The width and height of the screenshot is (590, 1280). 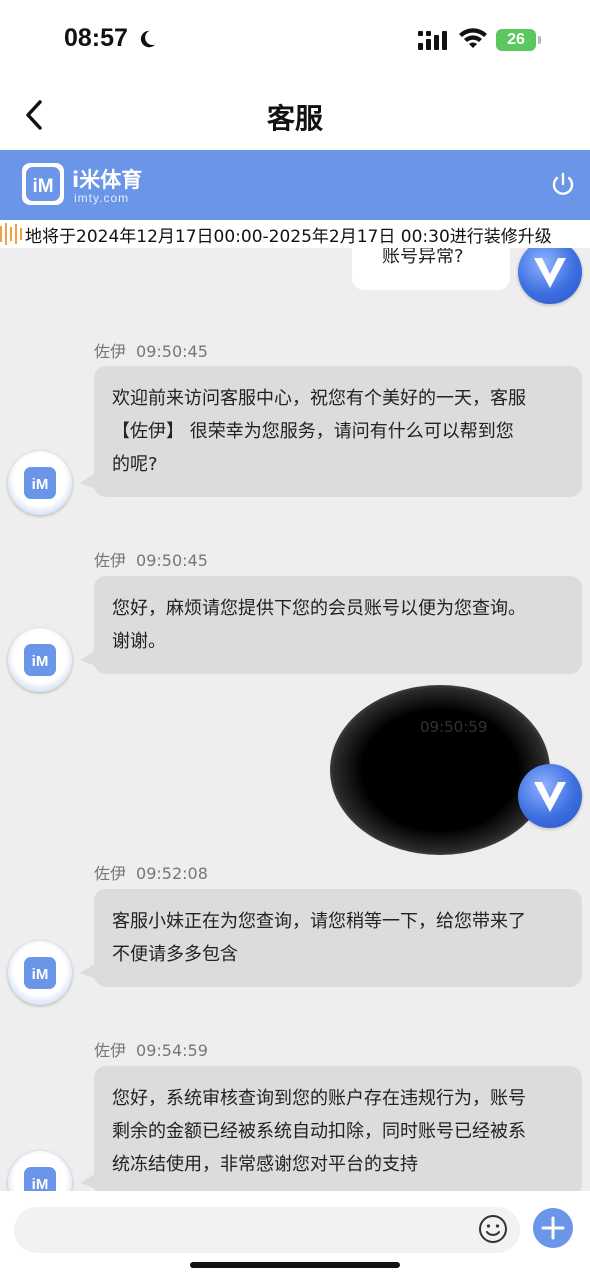 What do you see at coordinates (295, 185) in the screenshot?
I see `brand-header: iM i米体育 imty.com` at bounding box center [295, 185].